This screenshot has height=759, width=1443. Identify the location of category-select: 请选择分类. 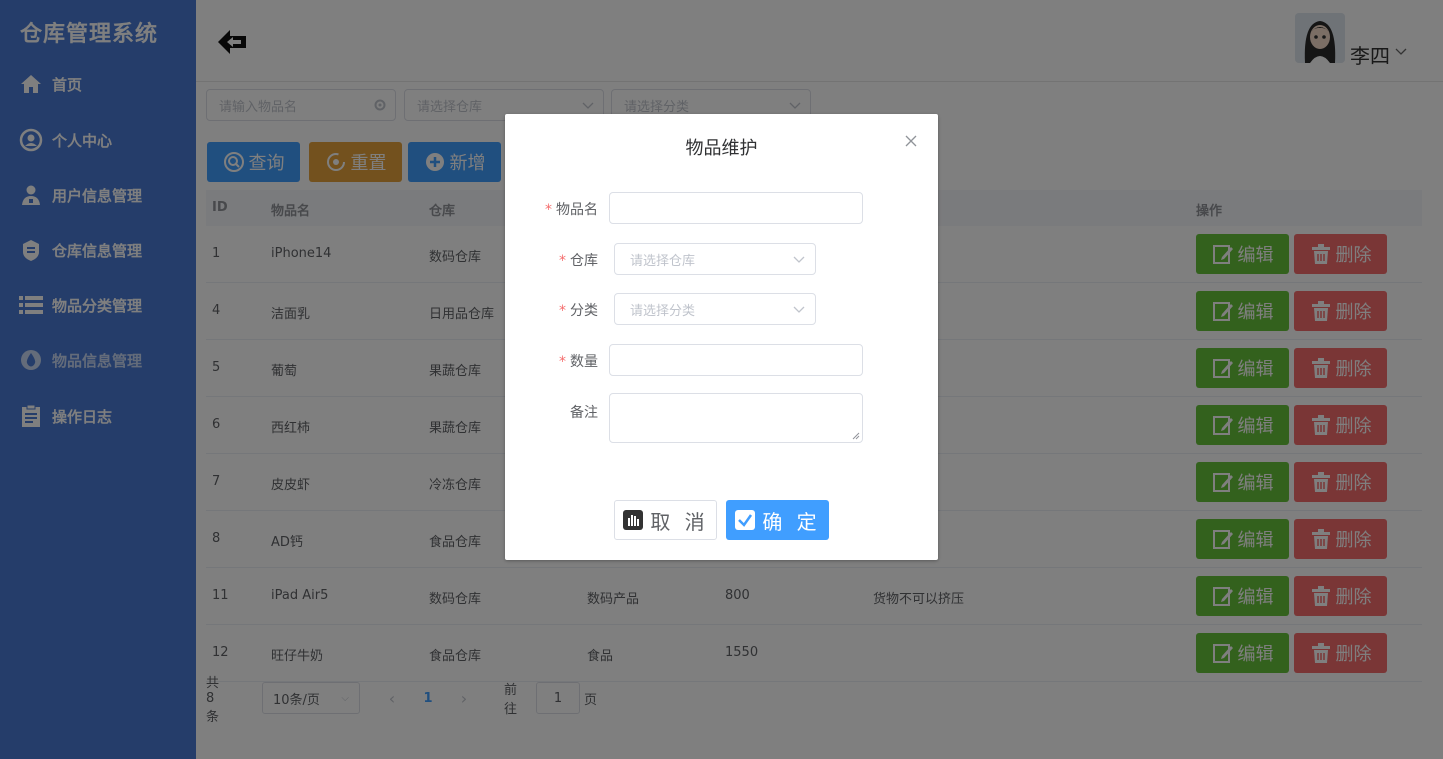
(715, 309).